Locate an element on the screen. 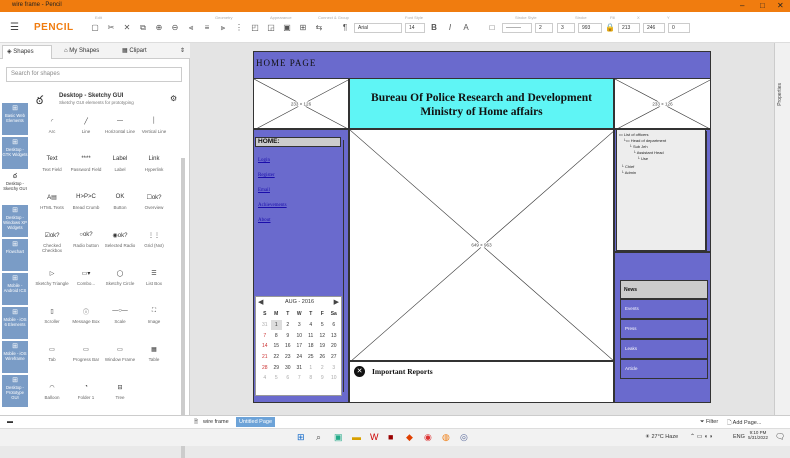 This screenshot has width=790, height=458. clock: 9:10 PM 5/31/2022 is located at coordinates (758, 435).